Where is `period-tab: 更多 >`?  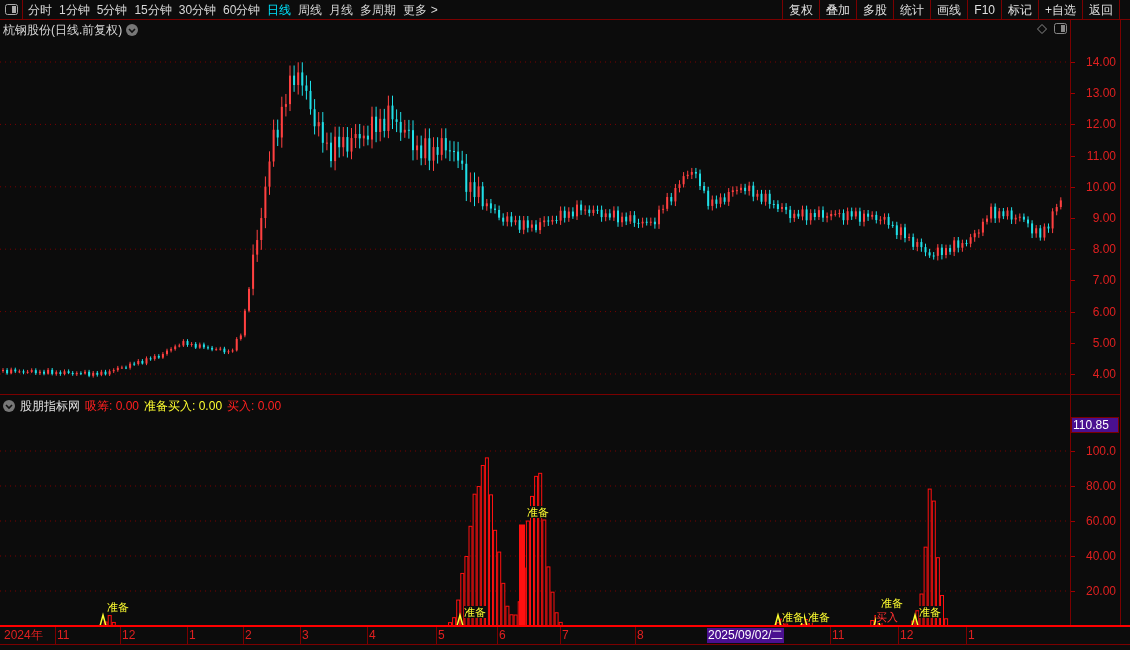 period-tab: 更多 > is located at coordinates (420, 9).